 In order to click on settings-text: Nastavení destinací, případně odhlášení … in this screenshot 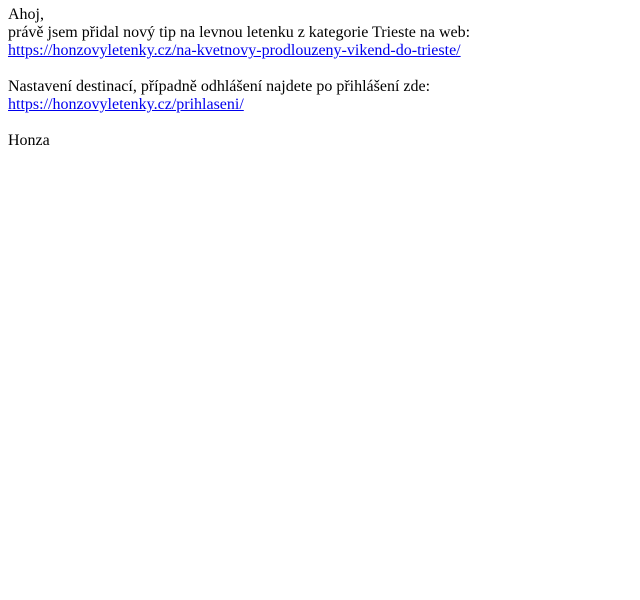, I will do `click(219, 86)`.